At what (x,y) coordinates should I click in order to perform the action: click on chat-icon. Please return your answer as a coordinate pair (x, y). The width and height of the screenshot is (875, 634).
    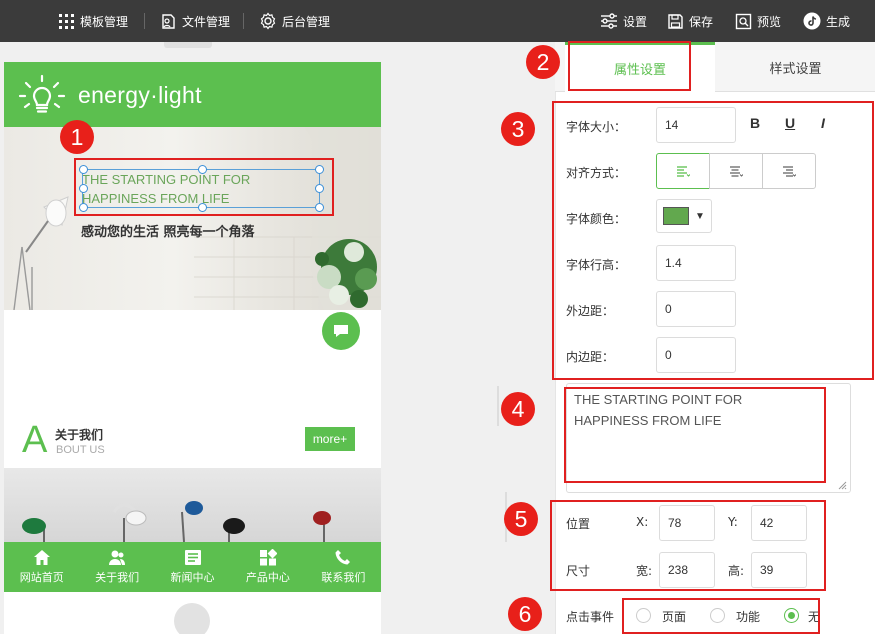
    Looking at the image, I should click on (341, 331).